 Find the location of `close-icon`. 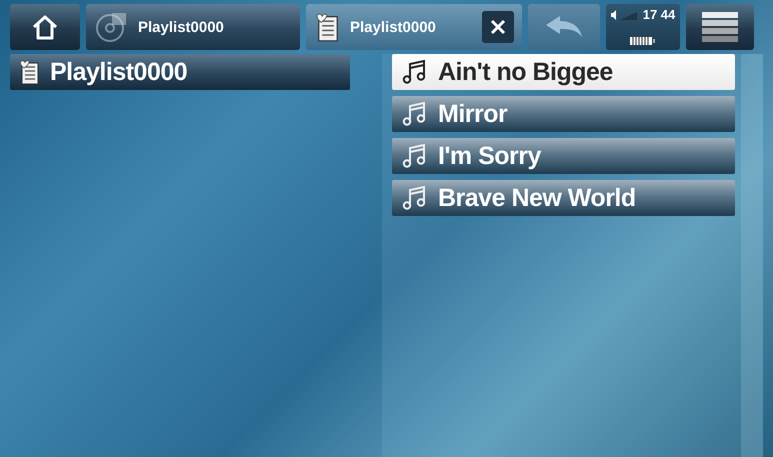

close-icon is located at coordinates (498, 27).